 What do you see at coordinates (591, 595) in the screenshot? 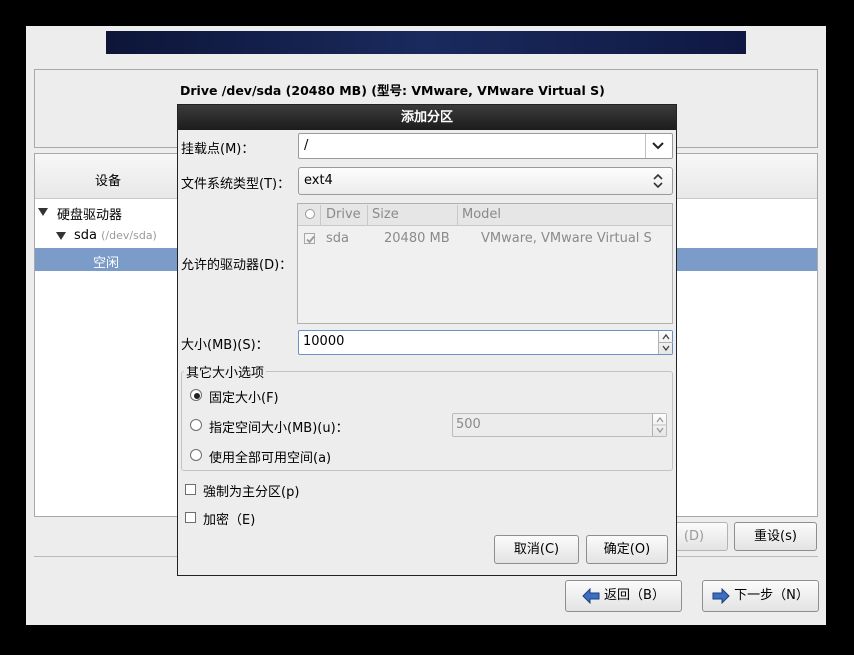
I see `arrow-left-icon` at bounding box center [591, 595].